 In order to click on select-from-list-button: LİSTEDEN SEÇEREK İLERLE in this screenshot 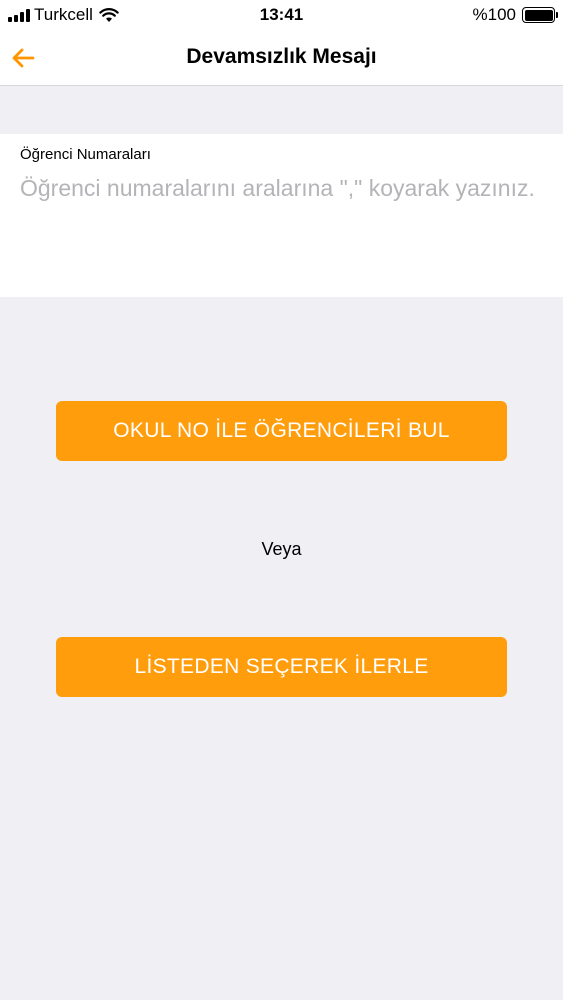, I will do `click(281, 667)`.